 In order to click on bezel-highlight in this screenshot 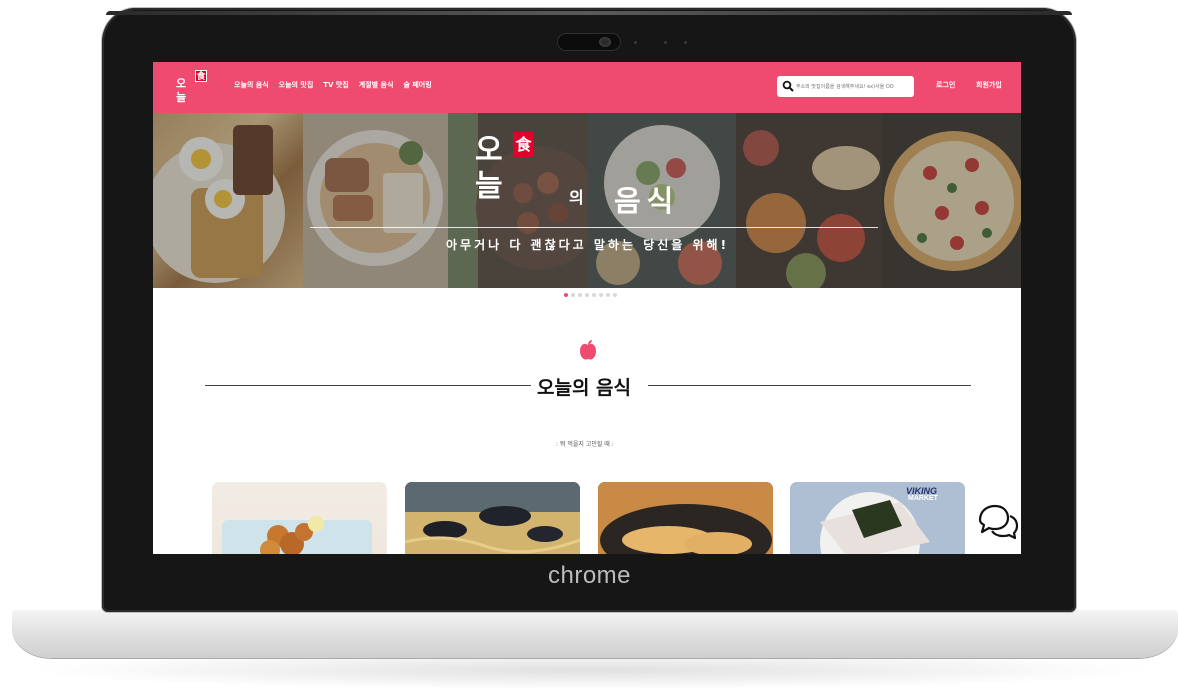, I will do `click(589, 13)`.